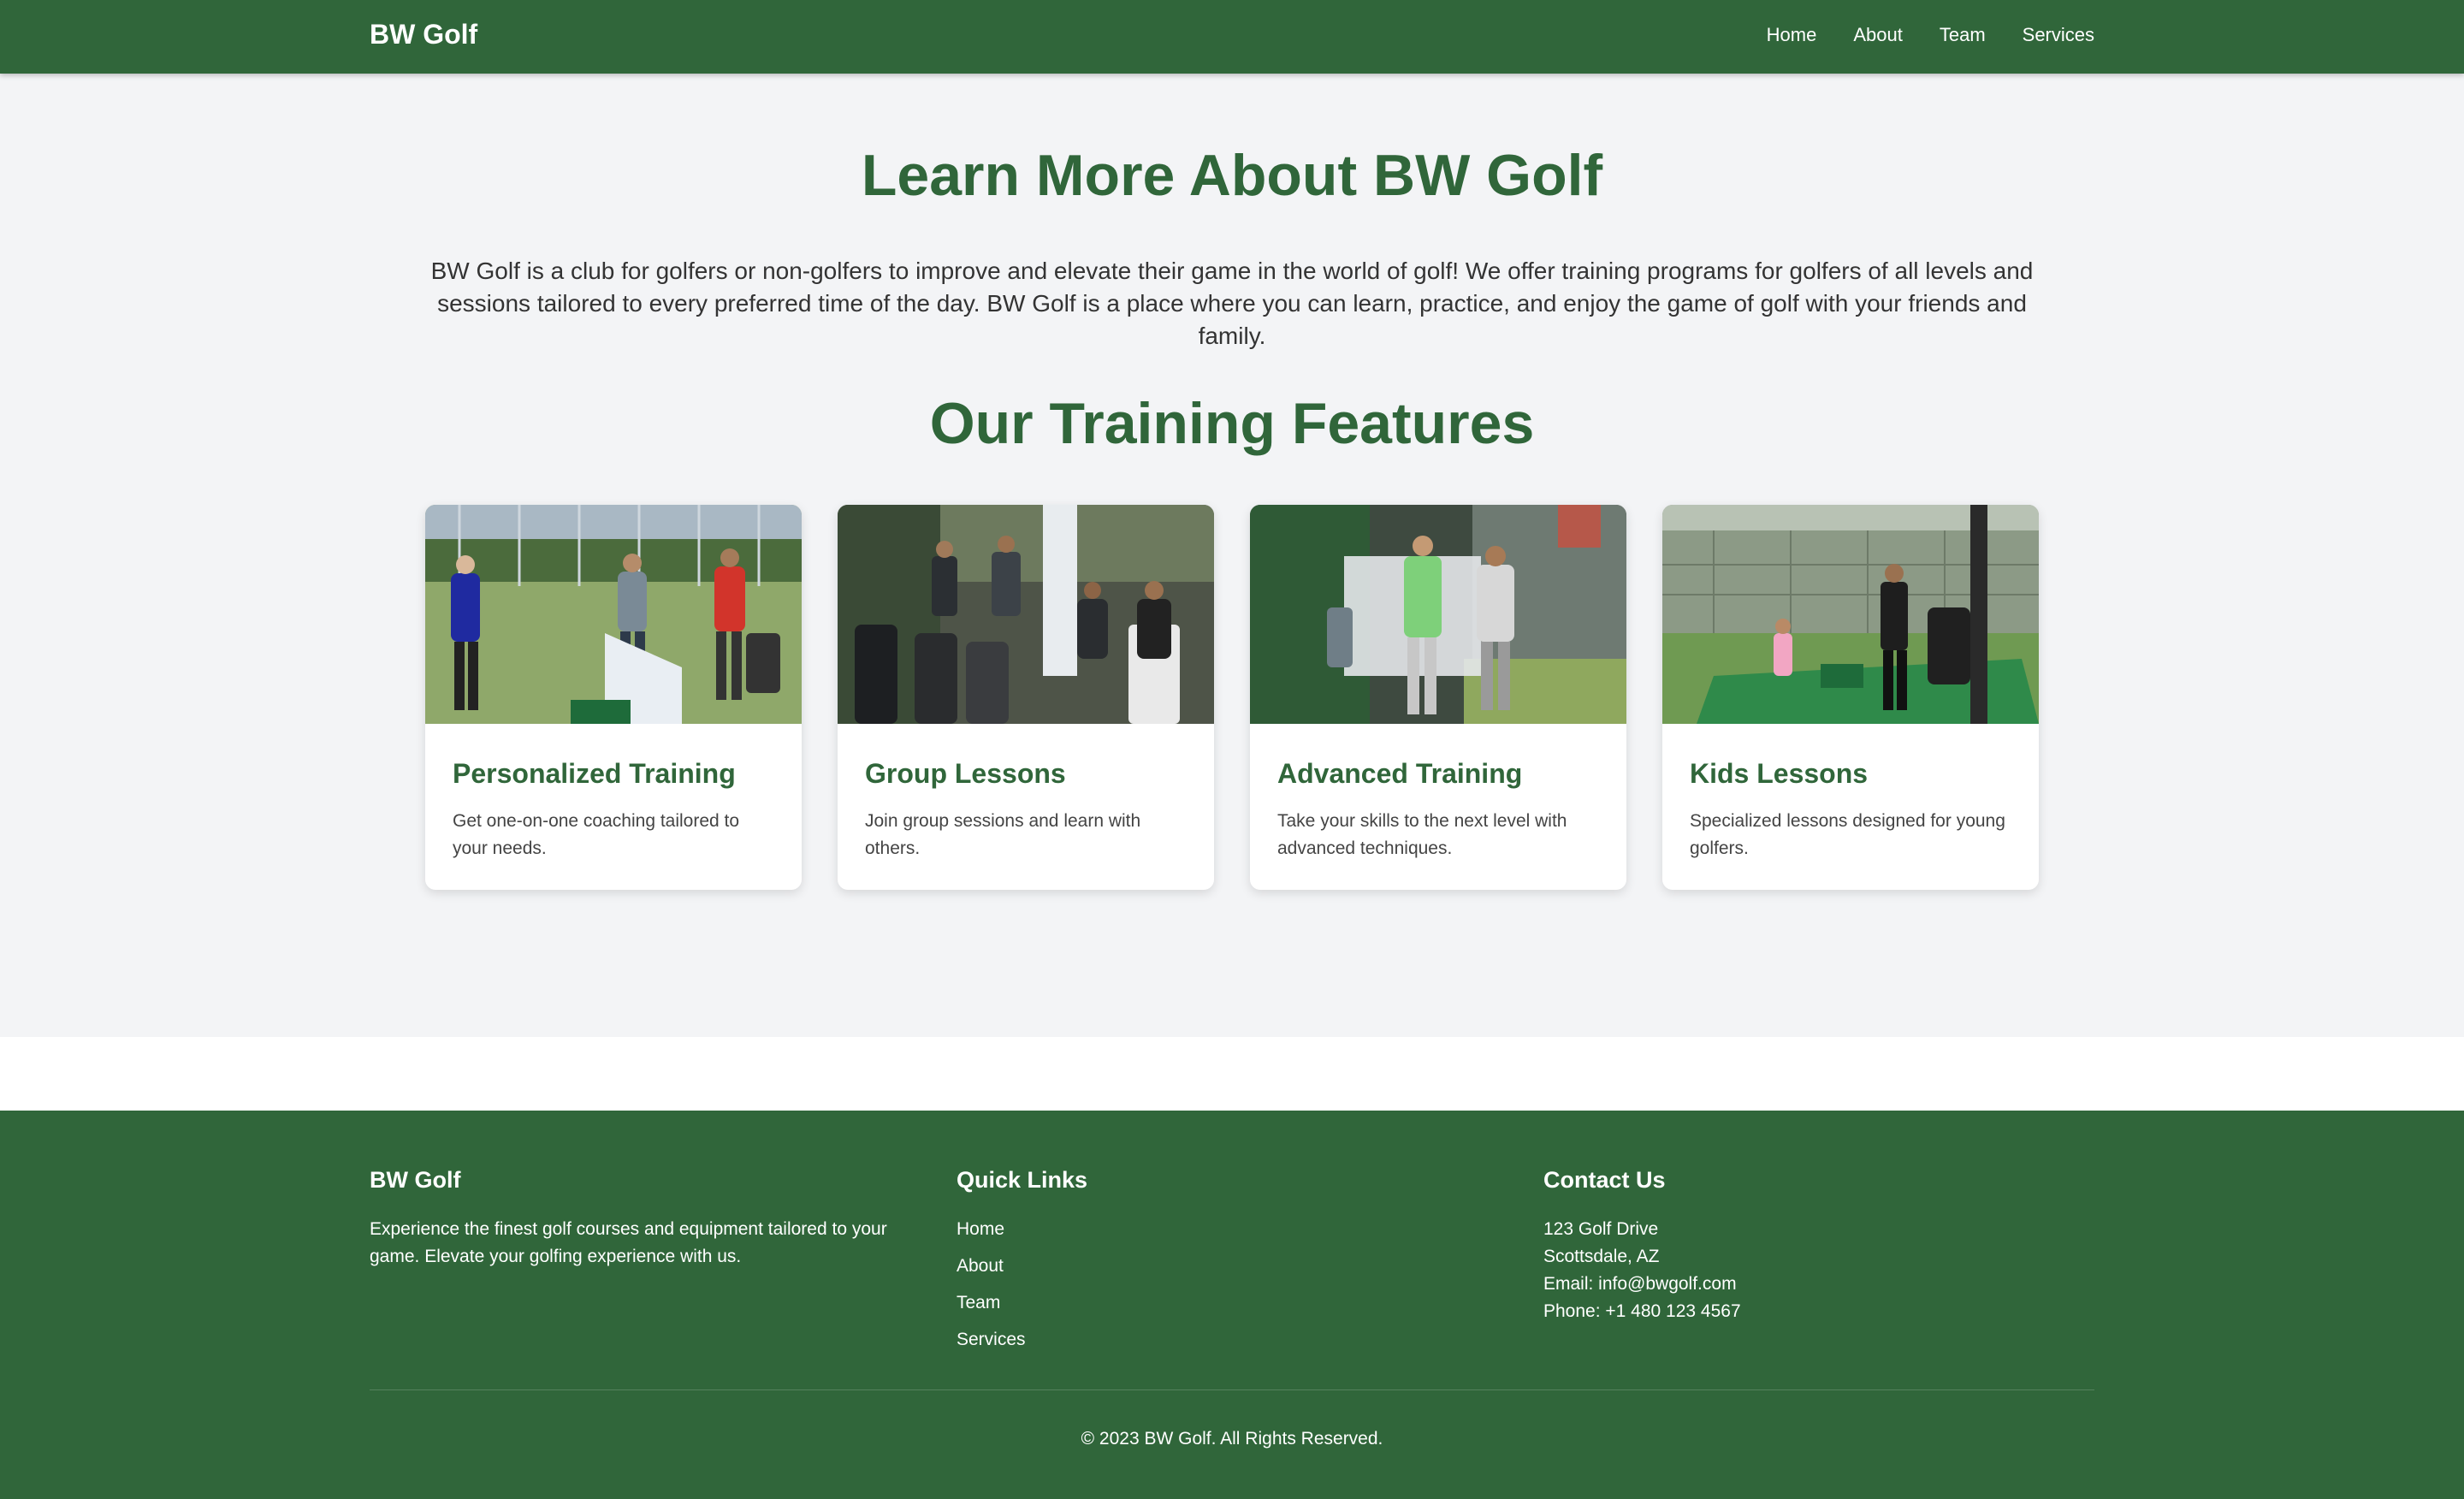  What do you see at coordinates (423, 35) in the screenshot?
I see `brand-logo: BW Golf` at bounding box center [423, 35].